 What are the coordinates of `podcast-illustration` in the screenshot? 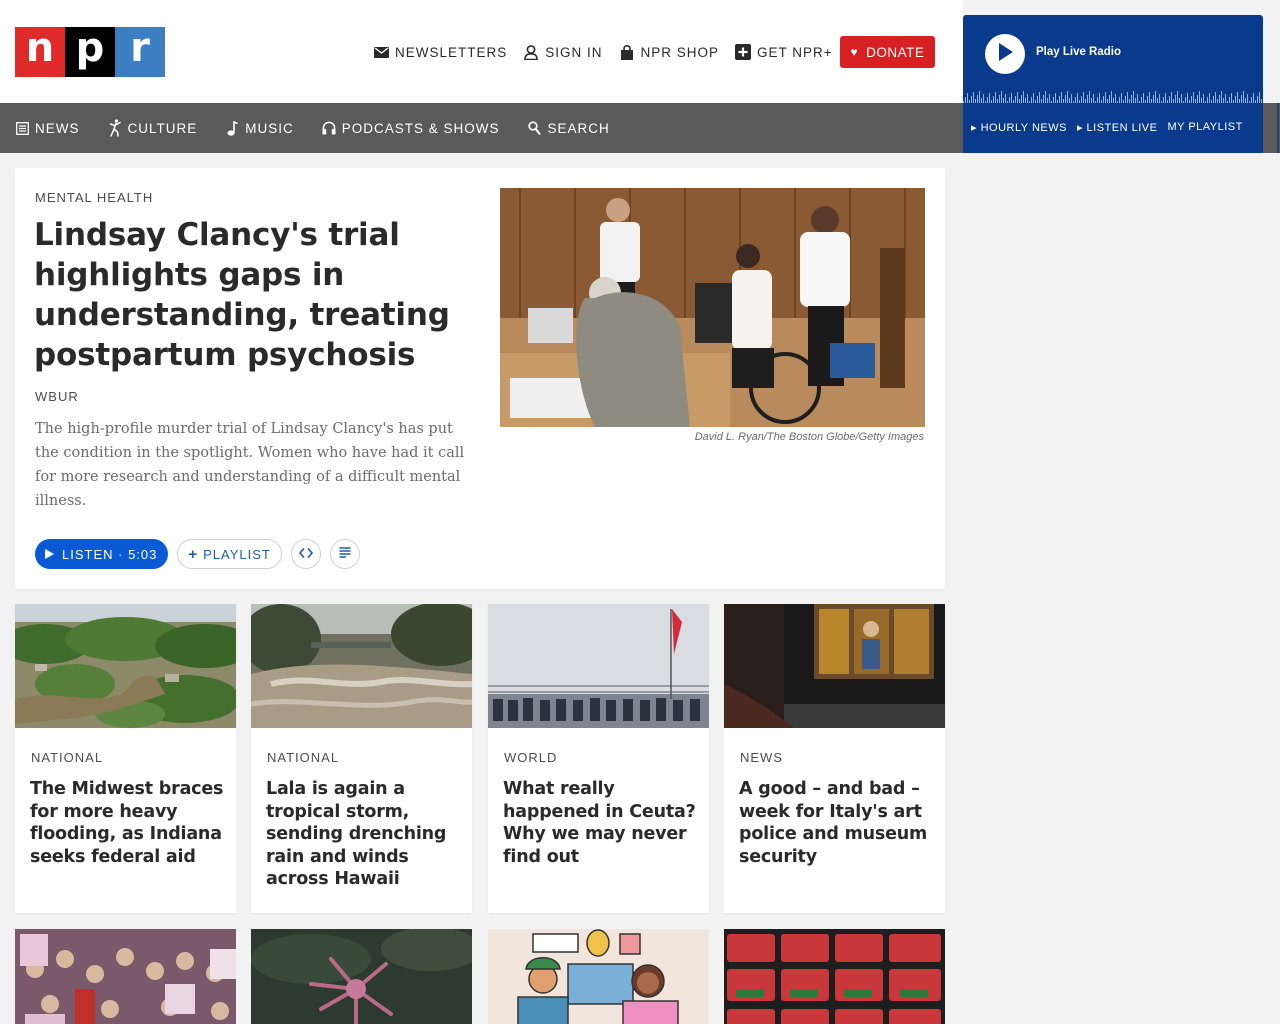 It's located at (598, 976).